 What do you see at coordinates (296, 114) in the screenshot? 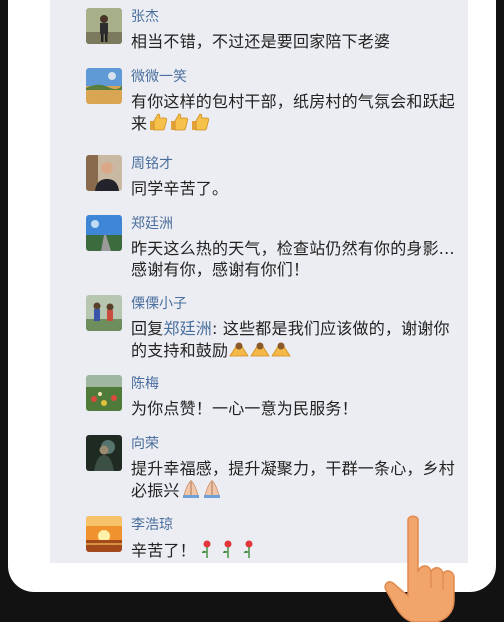
I see `comment-text: 有你这样的包村干部，纸房村的气氛会和跃起来` at bounding box center [296, 114].